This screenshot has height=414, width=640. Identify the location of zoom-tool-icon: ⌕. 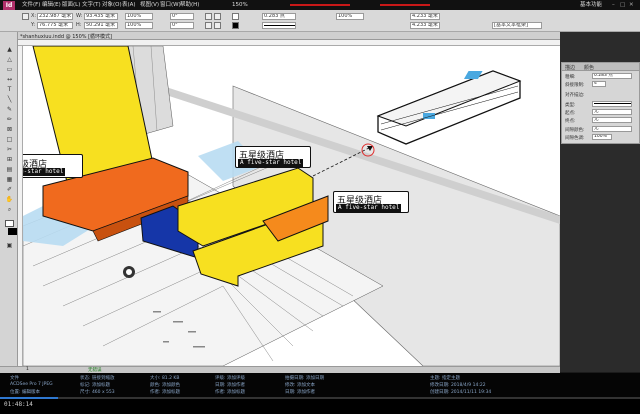
(9, 209).